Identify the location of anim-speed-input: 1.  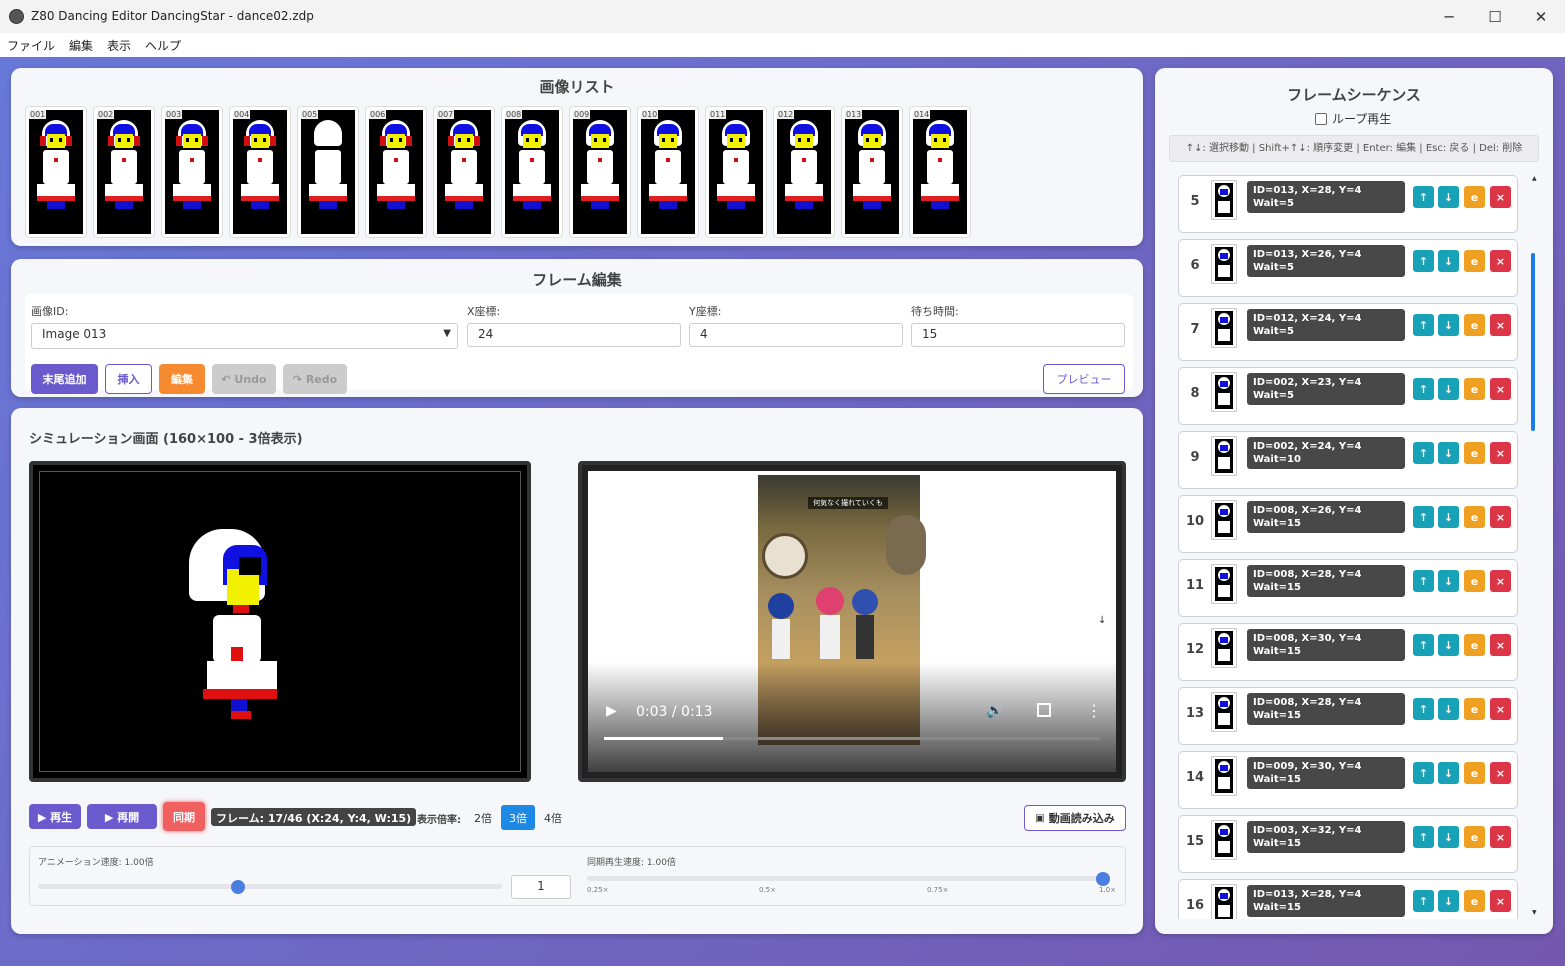
(541, 887).